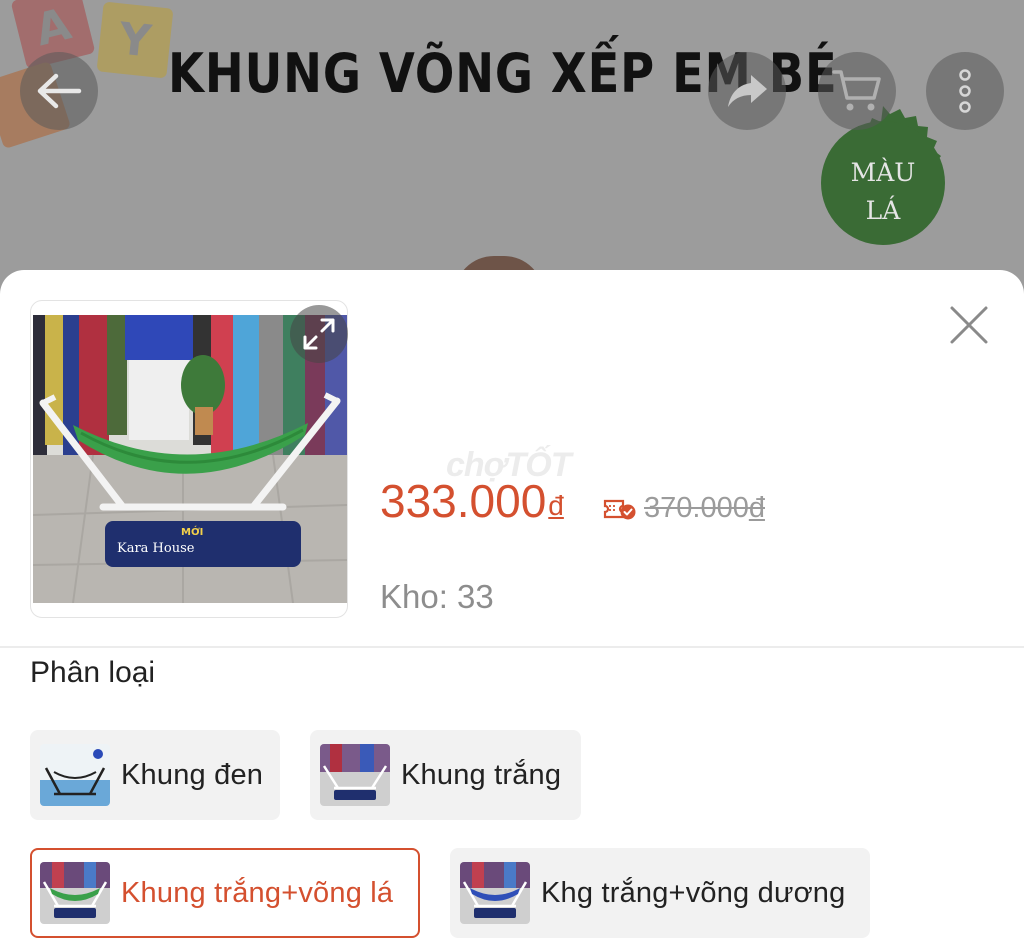 This screenshot has height=939, width=1024. I want to click on close-button, so click(969, 325).